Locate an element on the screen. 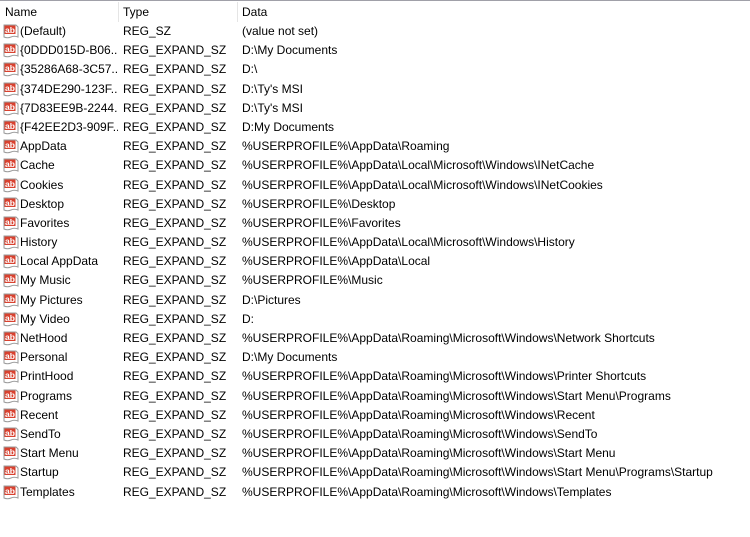 This screenshot has width=750, height=537. value-data: %USERPROFILE%\Music is located at coordinates (312, 280).